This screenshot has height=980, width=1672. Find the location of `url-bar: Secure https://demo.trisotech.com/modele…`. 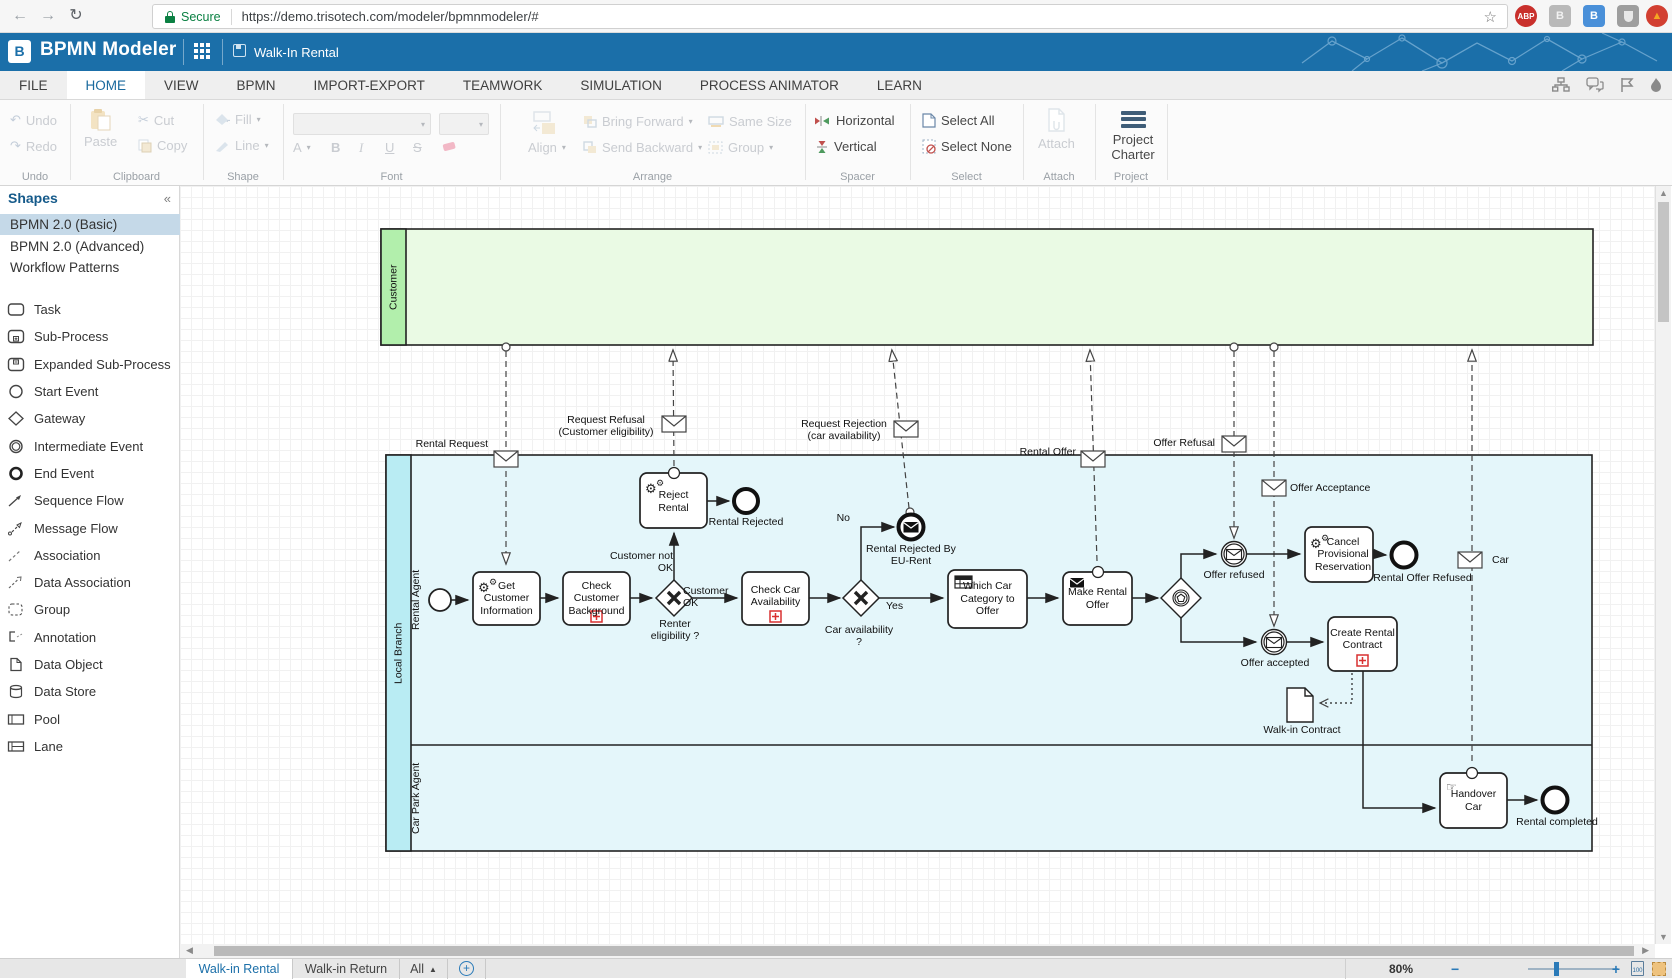

url-bar: Secure https://demo.trisotech.com/modele… is located at coordinates (830, 16).